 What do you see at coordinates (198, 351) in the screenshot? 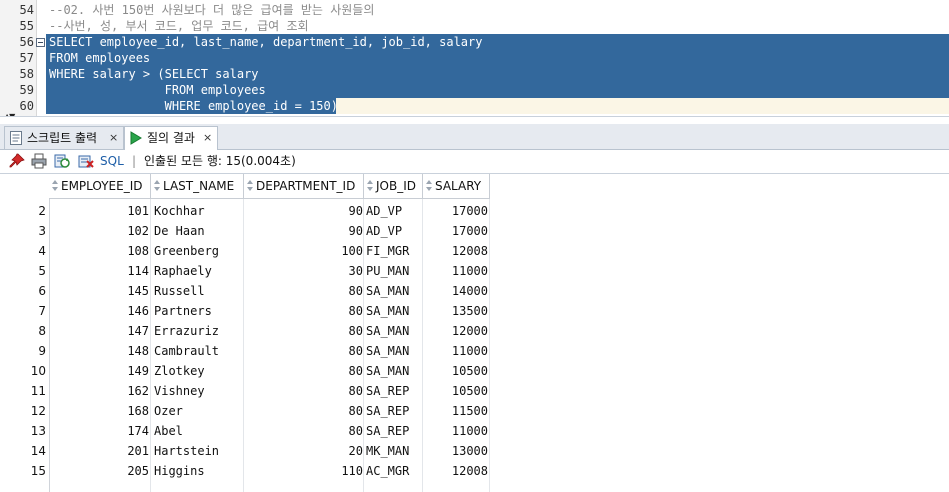
I see `cell-last-name: Cambrault` at bounding box center [198, 351].